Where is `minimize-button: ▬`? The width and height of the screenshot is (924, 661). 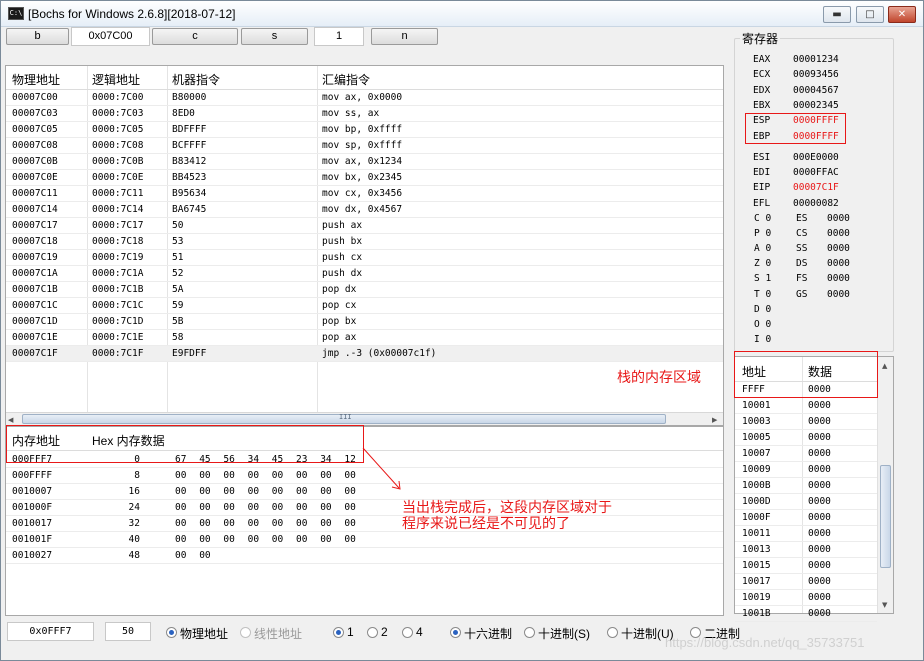 minimize-button: ▬ is located at coordinates (837, 14).